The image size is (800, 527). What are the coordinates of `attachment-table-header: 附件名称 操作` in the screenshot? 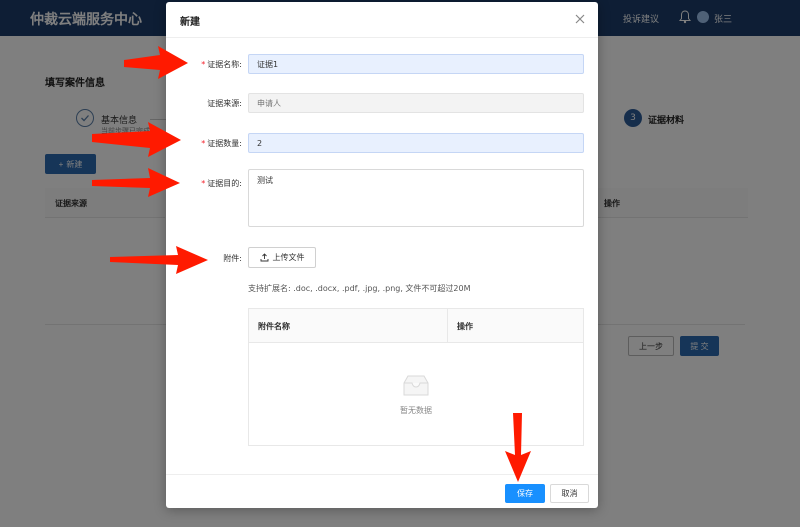 It's located at (416, 326).